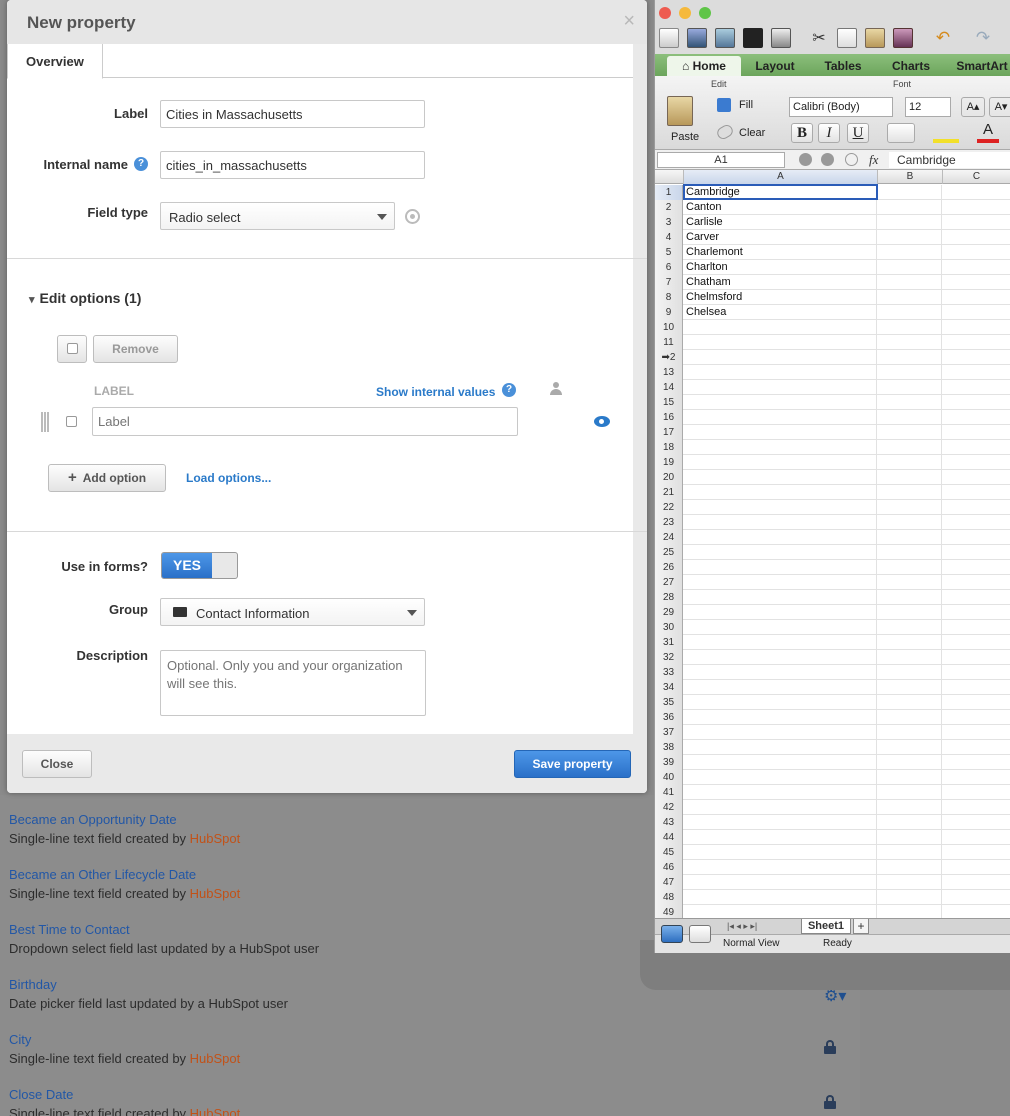 Image resolution: width=1010 pixels, height=1116 pixels. I want to click on close-button: Close, so click(57, 764).